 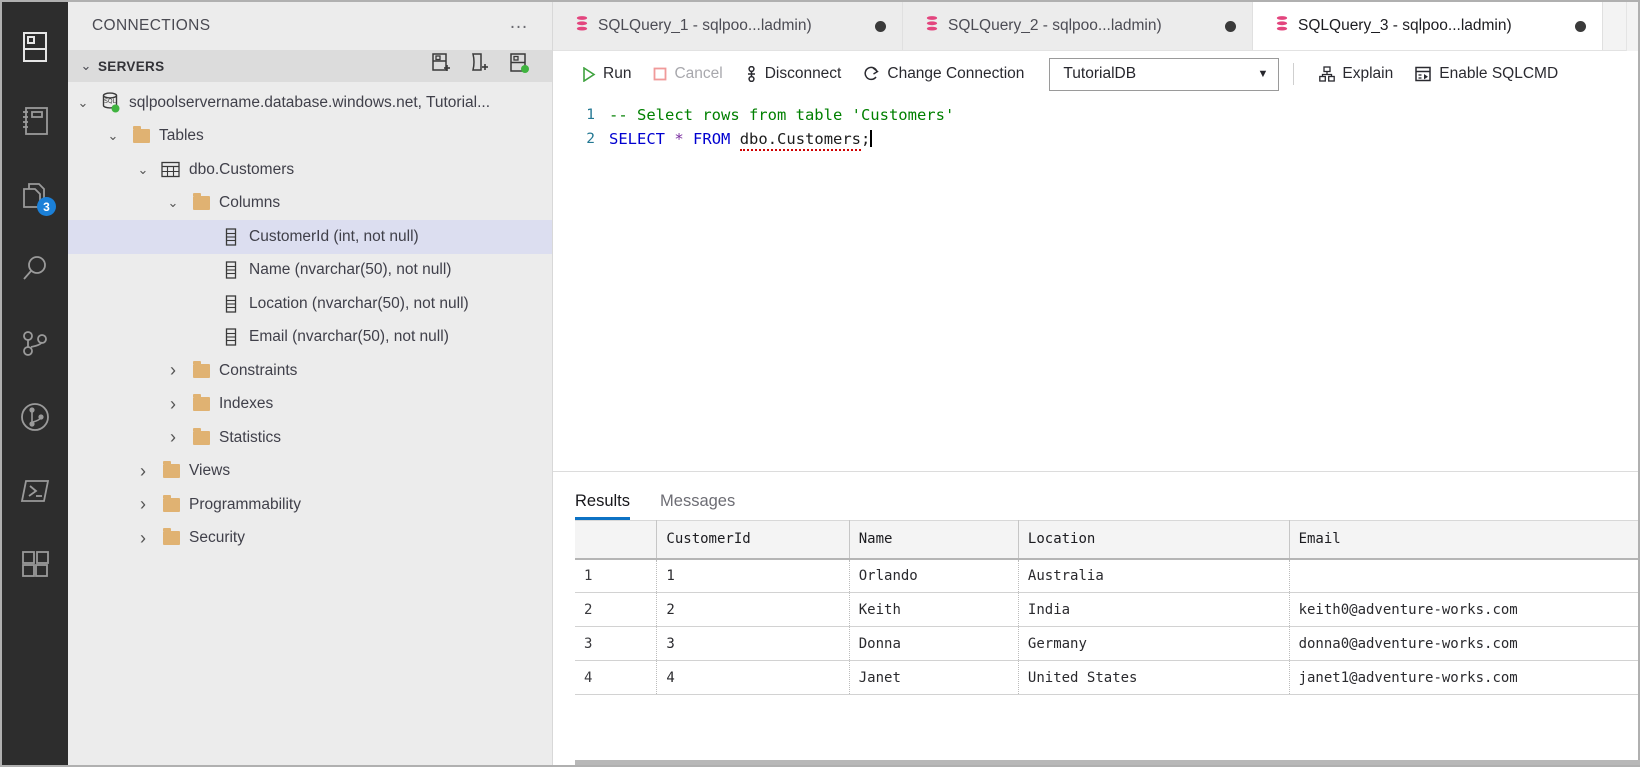 I want to click on table-row: 2 2 Keith India keith0@adventure-works.com, so click(x=1106, y=609).